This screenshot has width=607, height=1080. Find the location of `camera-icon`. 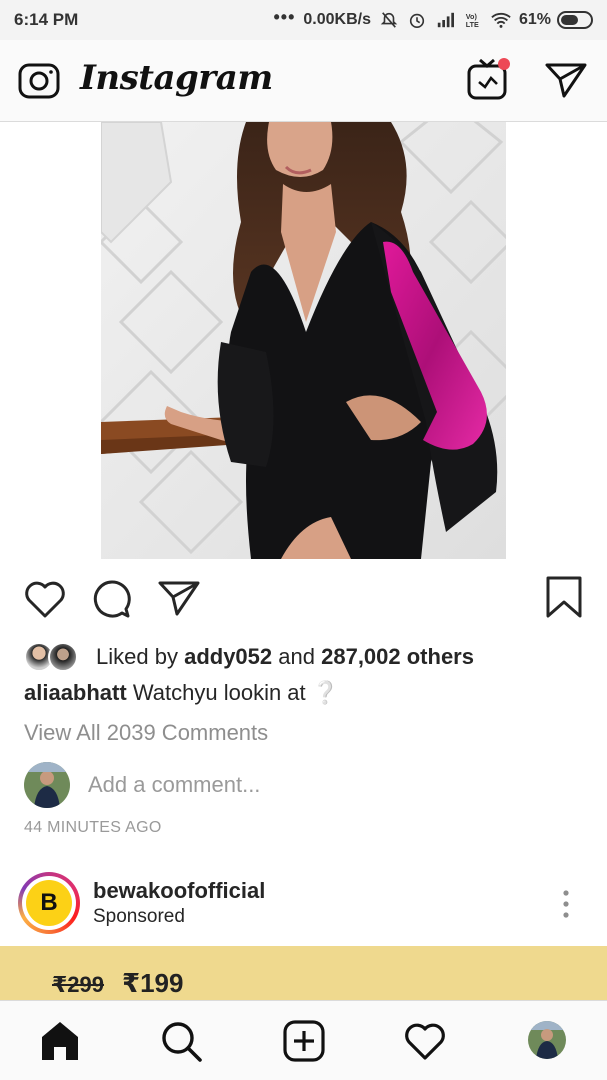

camera-icon is located at coordinates (39, 80).